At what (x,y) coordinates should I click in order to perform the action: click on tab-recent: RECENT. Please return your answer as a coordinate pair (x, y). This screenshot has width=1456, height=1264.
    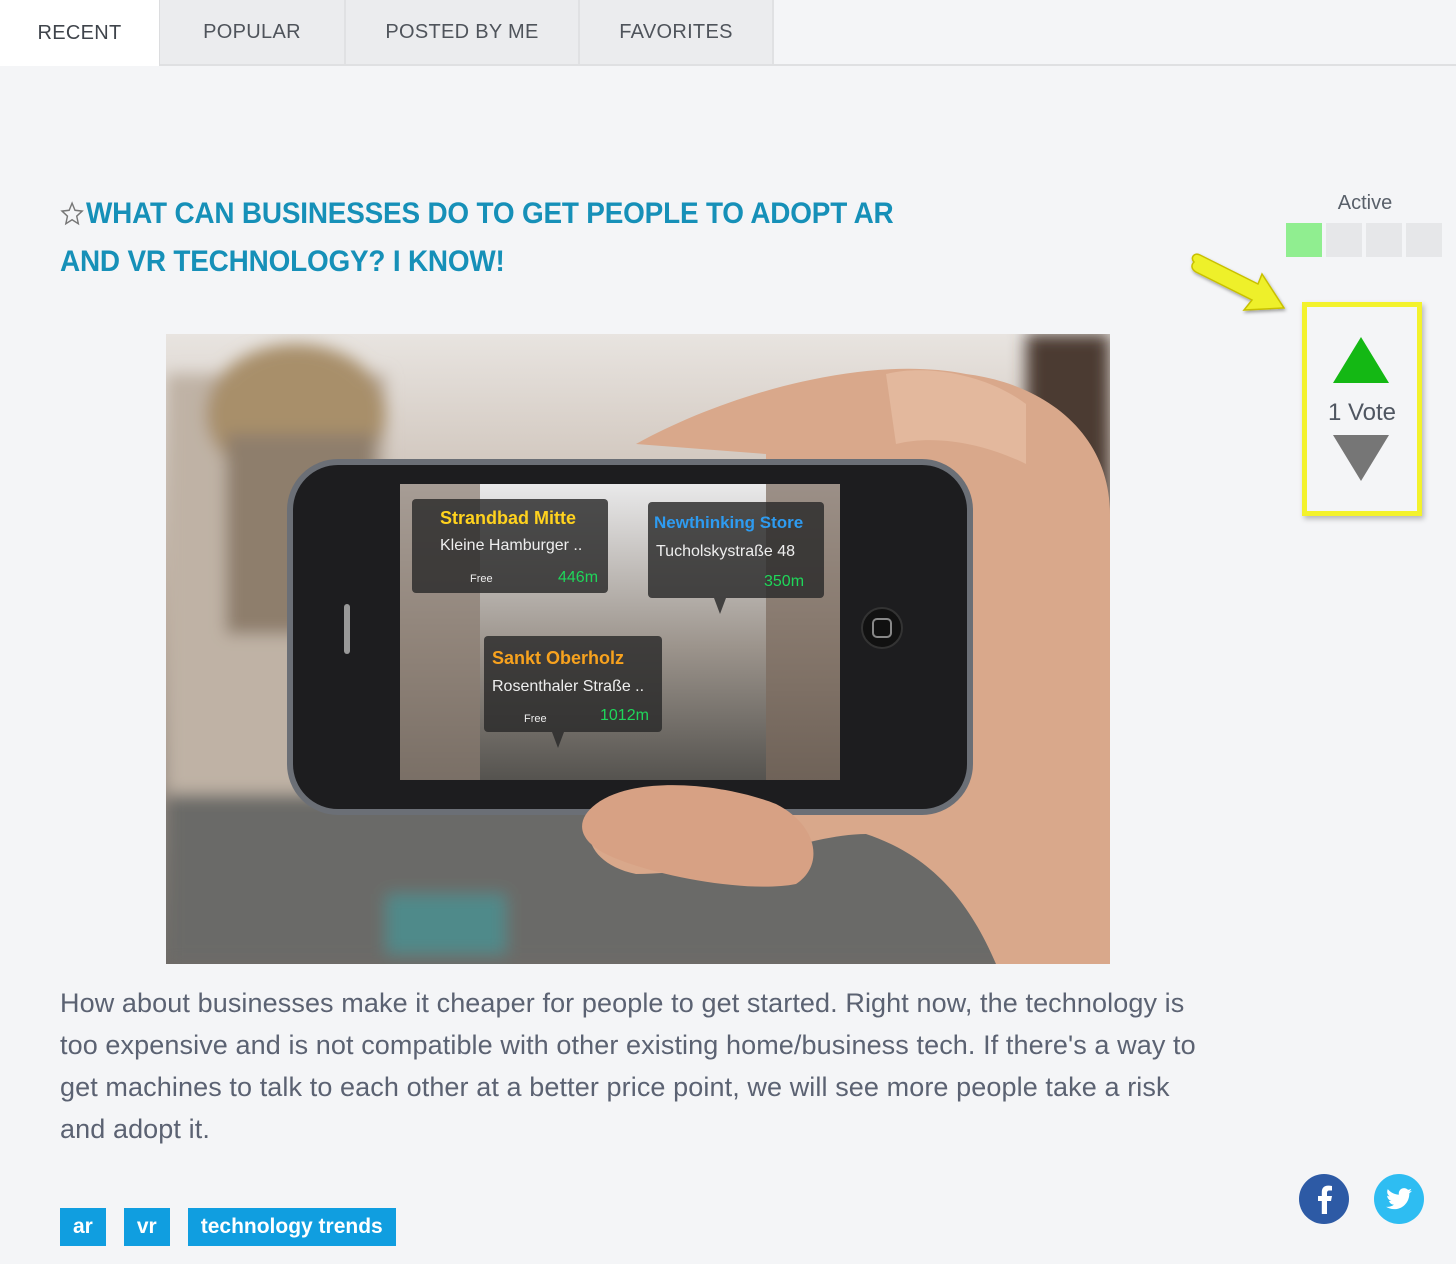
    Looking at the image, I should click on (80, 33).